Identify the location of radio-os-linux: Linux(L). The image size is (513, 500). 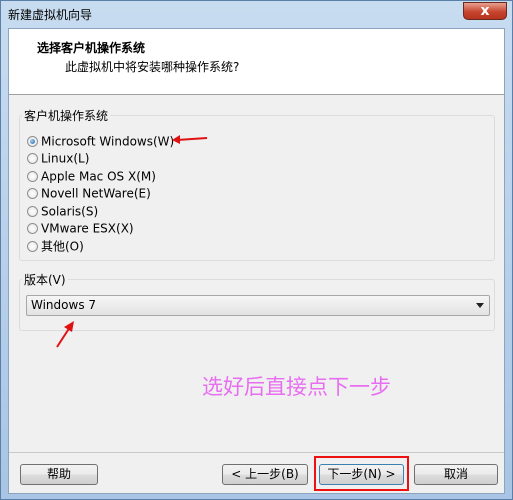
(58, 158).